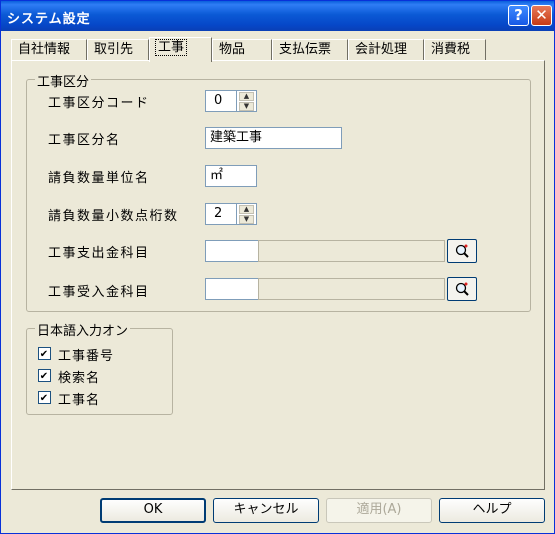 The height and width of the screenshot is (534, 555). Describe the element at coordinates (86, 356) in the screenshot. I see `ime-koji-bango-label: 工事番号` at that location.